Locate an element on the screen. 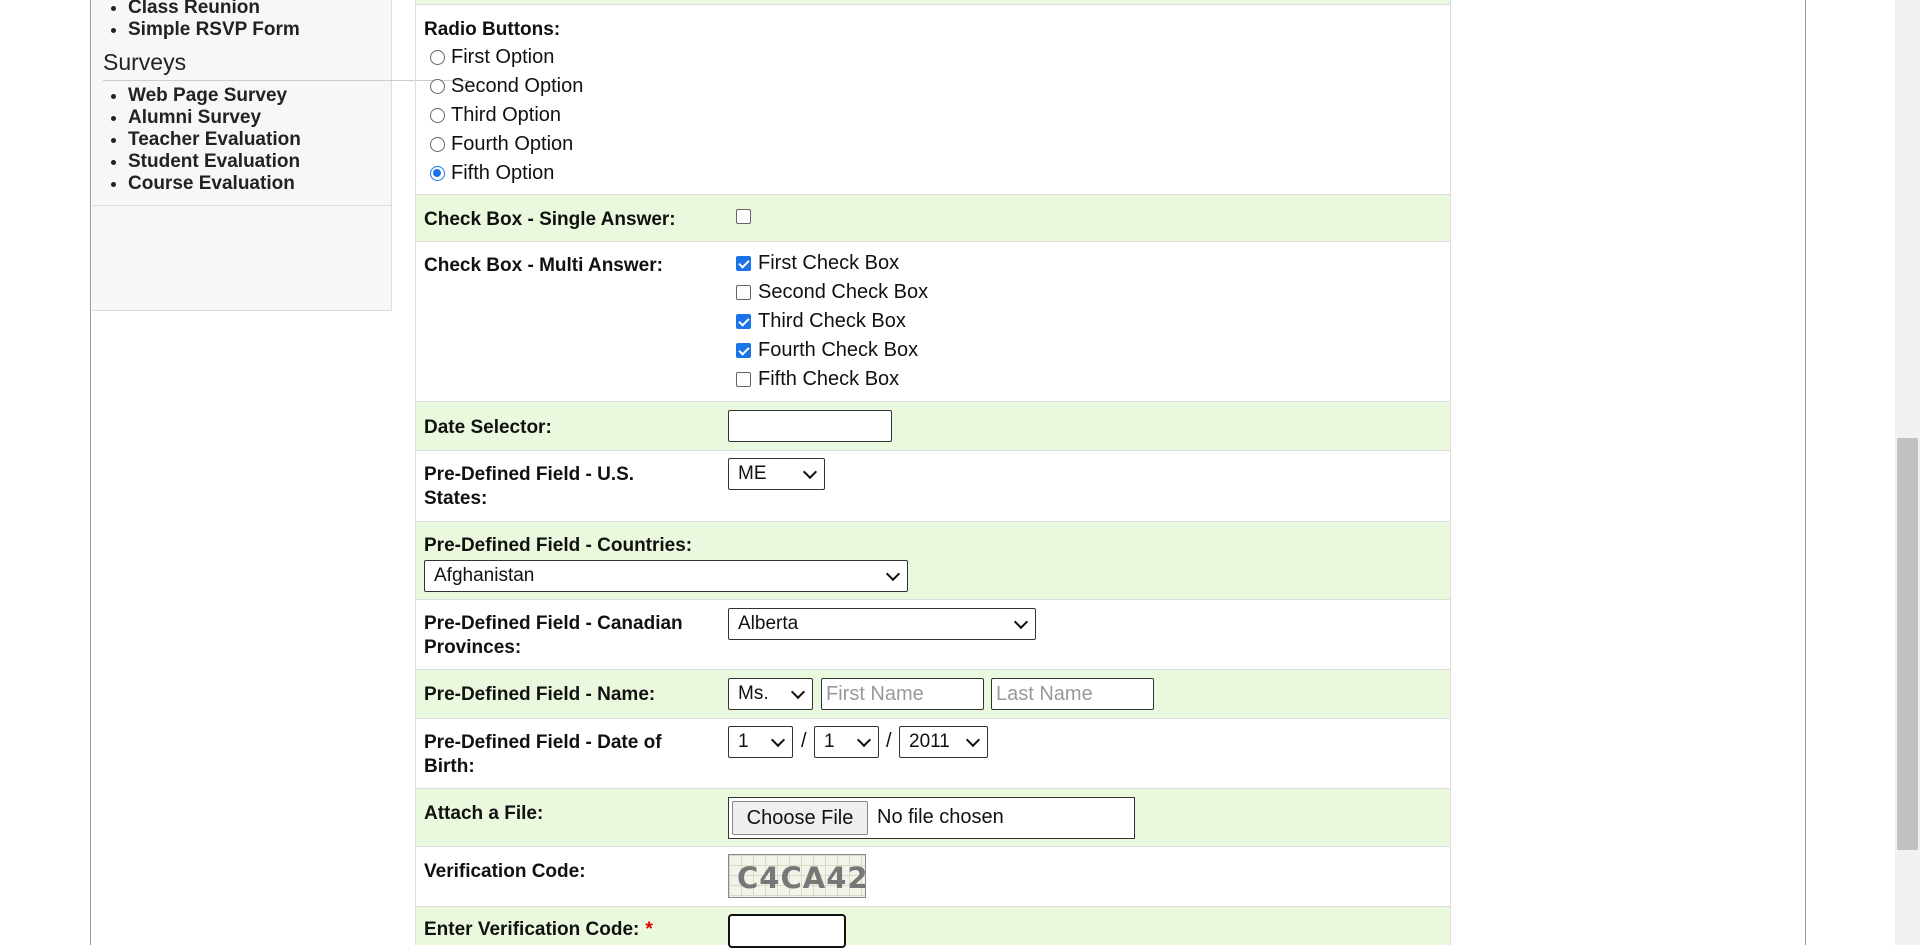 The height and width of the screenshot is (948, 1920). radio-option-fifth: Fifth Option is located at coordinates (492, 173).